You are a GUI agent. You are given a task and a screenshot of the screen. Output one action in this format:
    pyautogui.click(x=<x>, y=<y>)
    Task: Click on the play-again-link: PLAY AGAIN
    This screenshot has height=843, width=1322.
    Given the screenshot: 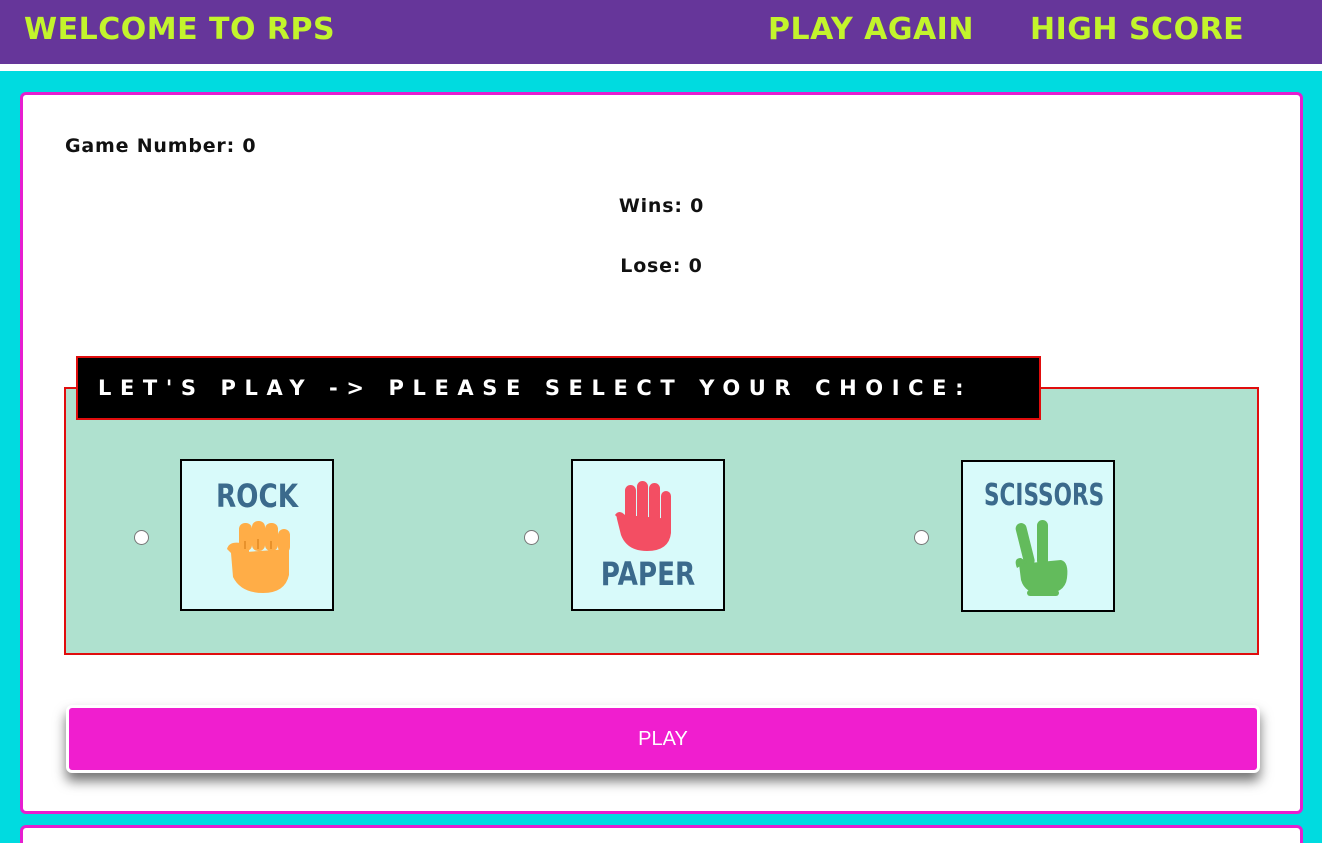 What is the action you would take?
    pyautogui.click(x=871, y=29)
    